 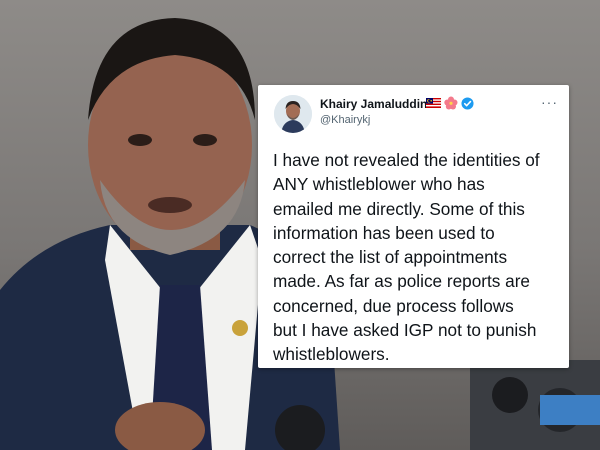 I want to click on hibiscus-icon, so click(x=451, y=103).